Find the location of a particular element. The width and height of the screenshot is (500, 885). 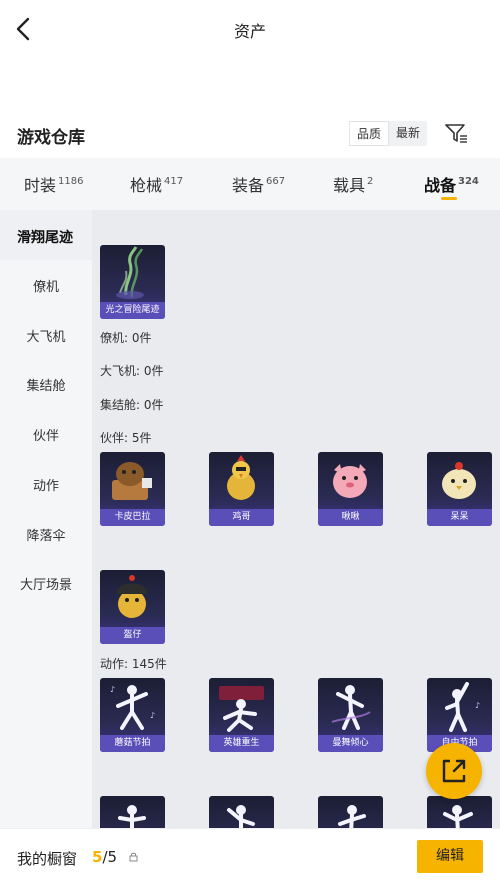

share-icon is located at coordinates (454, 771).